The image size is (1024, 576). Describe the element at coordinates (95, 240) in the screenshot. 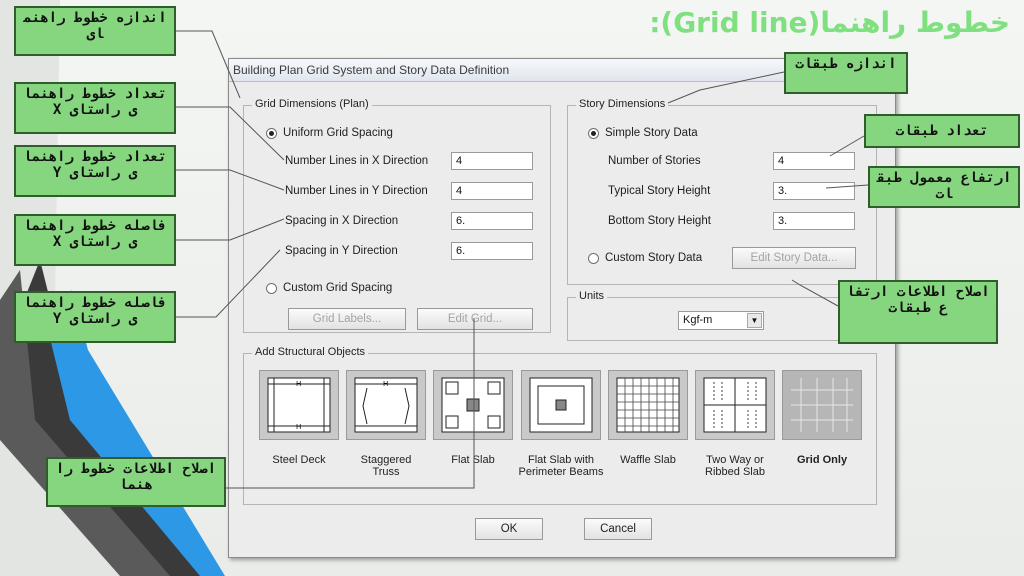

I see `note-x-spacing: فاصله خطوط راهنمای راستای X` at that location.